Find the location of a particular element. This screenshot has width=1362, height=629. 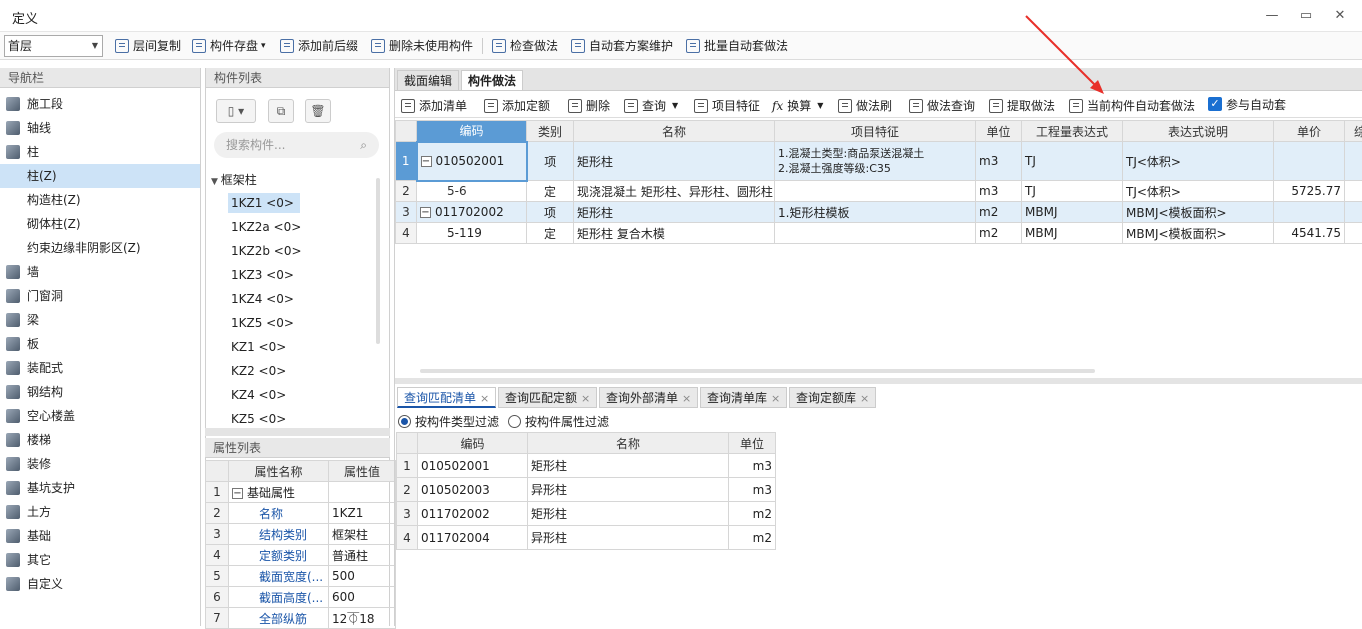

nav-item-2: 柱 is located at coordinates (100, 152).